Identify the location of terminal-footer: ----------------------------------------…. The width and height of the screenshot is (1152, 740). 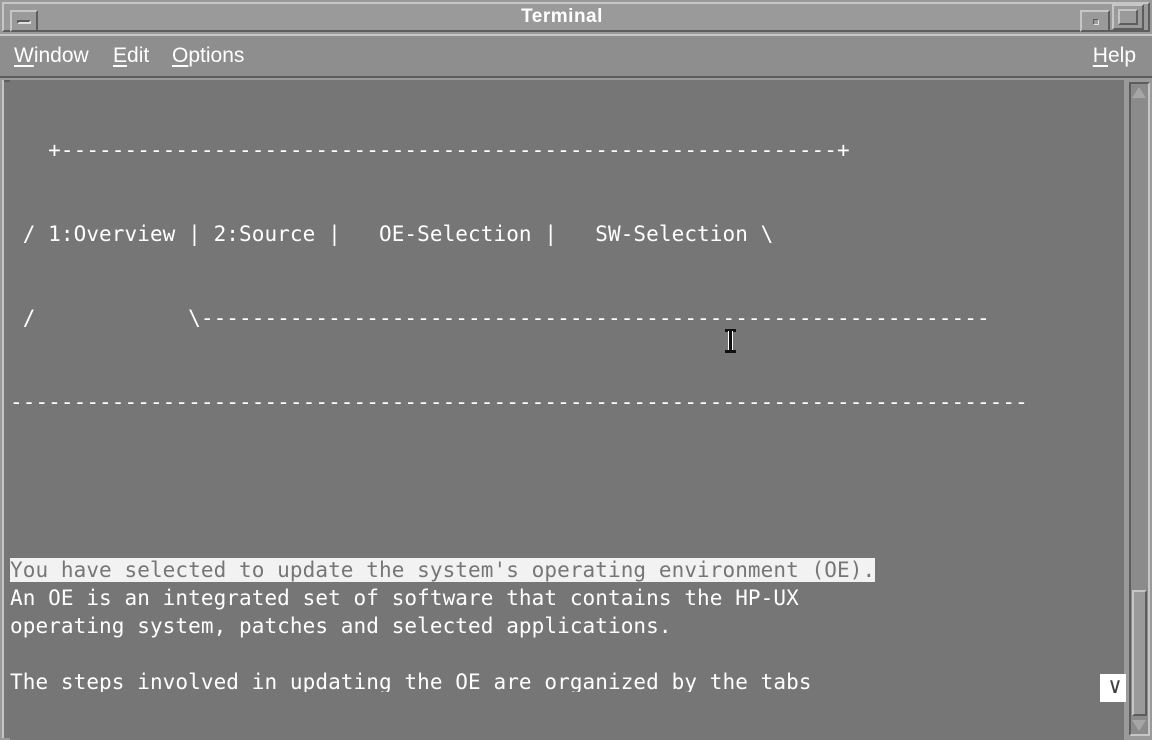
(567, 716).